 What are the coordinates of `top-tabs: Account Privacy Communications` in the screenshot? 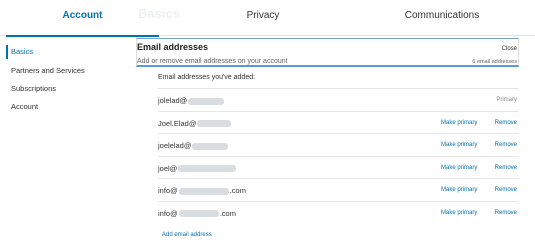 It's located at (267, 18).